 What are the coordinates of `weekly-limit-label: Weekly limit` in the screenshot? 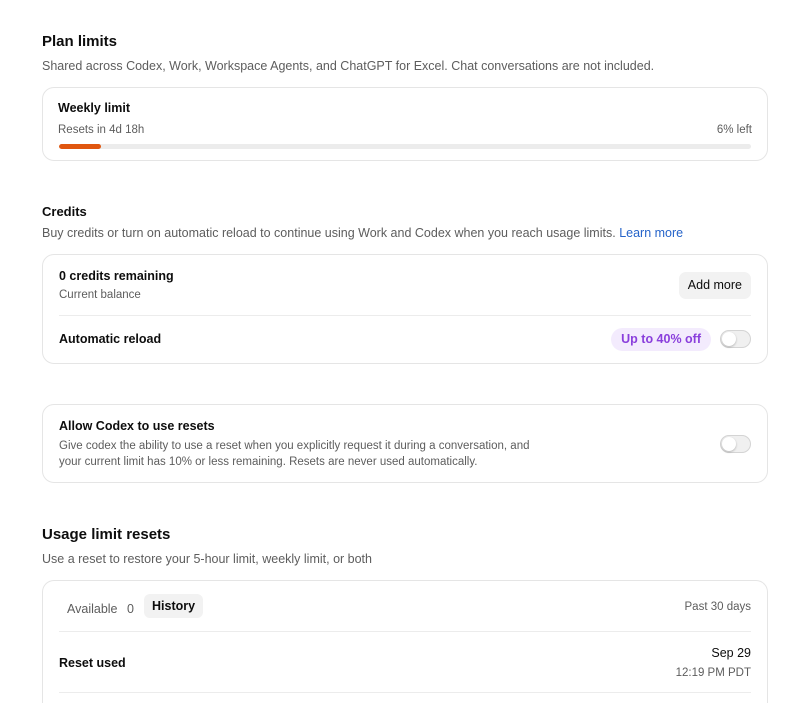 It's located at (94, 108).